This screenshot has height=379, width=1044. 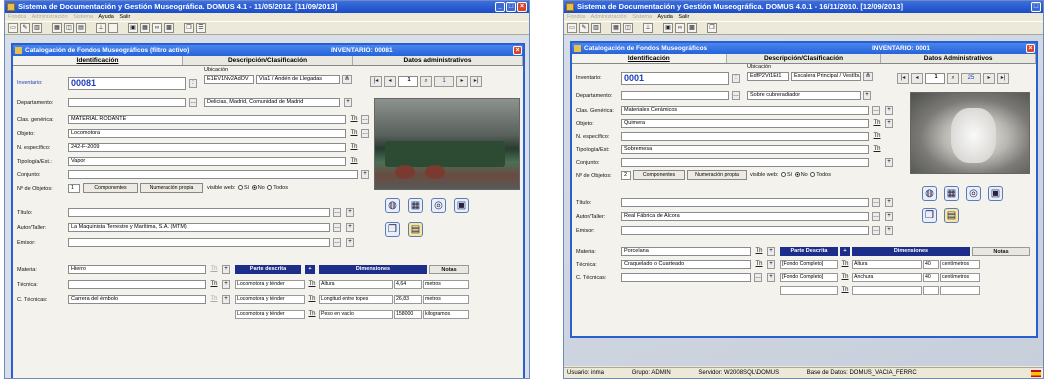 I want to click on blank-icon, so click(x=113, y=28).